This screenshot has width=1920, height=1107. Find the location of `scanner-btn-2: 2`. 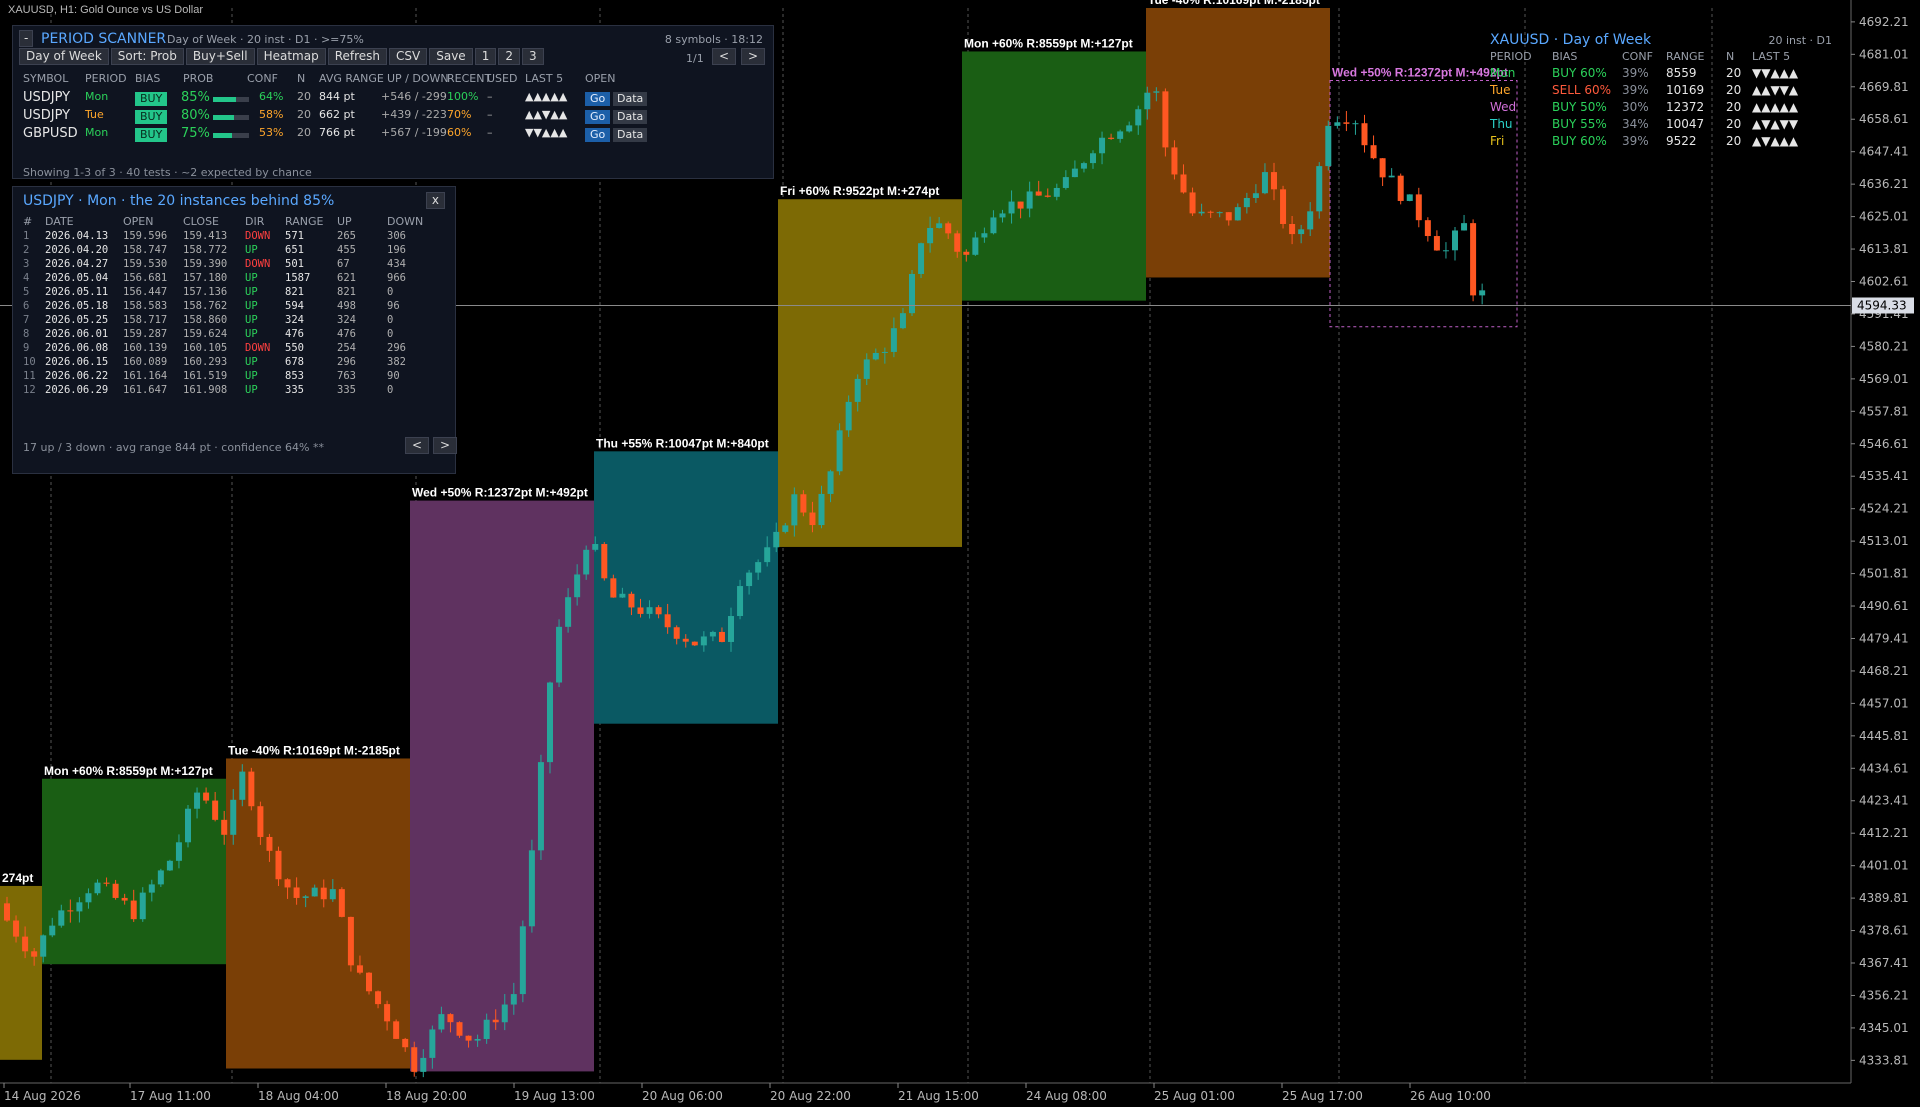

scanner-btn-2: 2 is located at coordinates (509, 56).